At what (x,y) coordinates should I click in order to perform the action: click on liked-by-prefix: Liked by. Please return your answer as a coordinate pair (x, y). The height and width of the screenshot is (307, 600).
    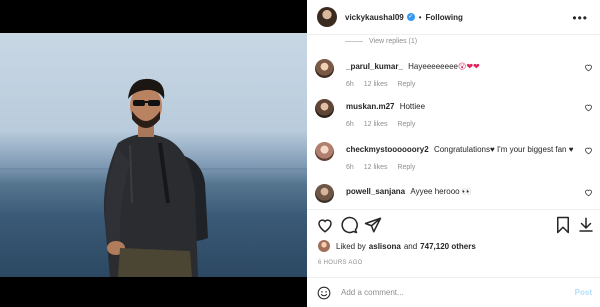
    Looking at the image, I should click on (351, 246).